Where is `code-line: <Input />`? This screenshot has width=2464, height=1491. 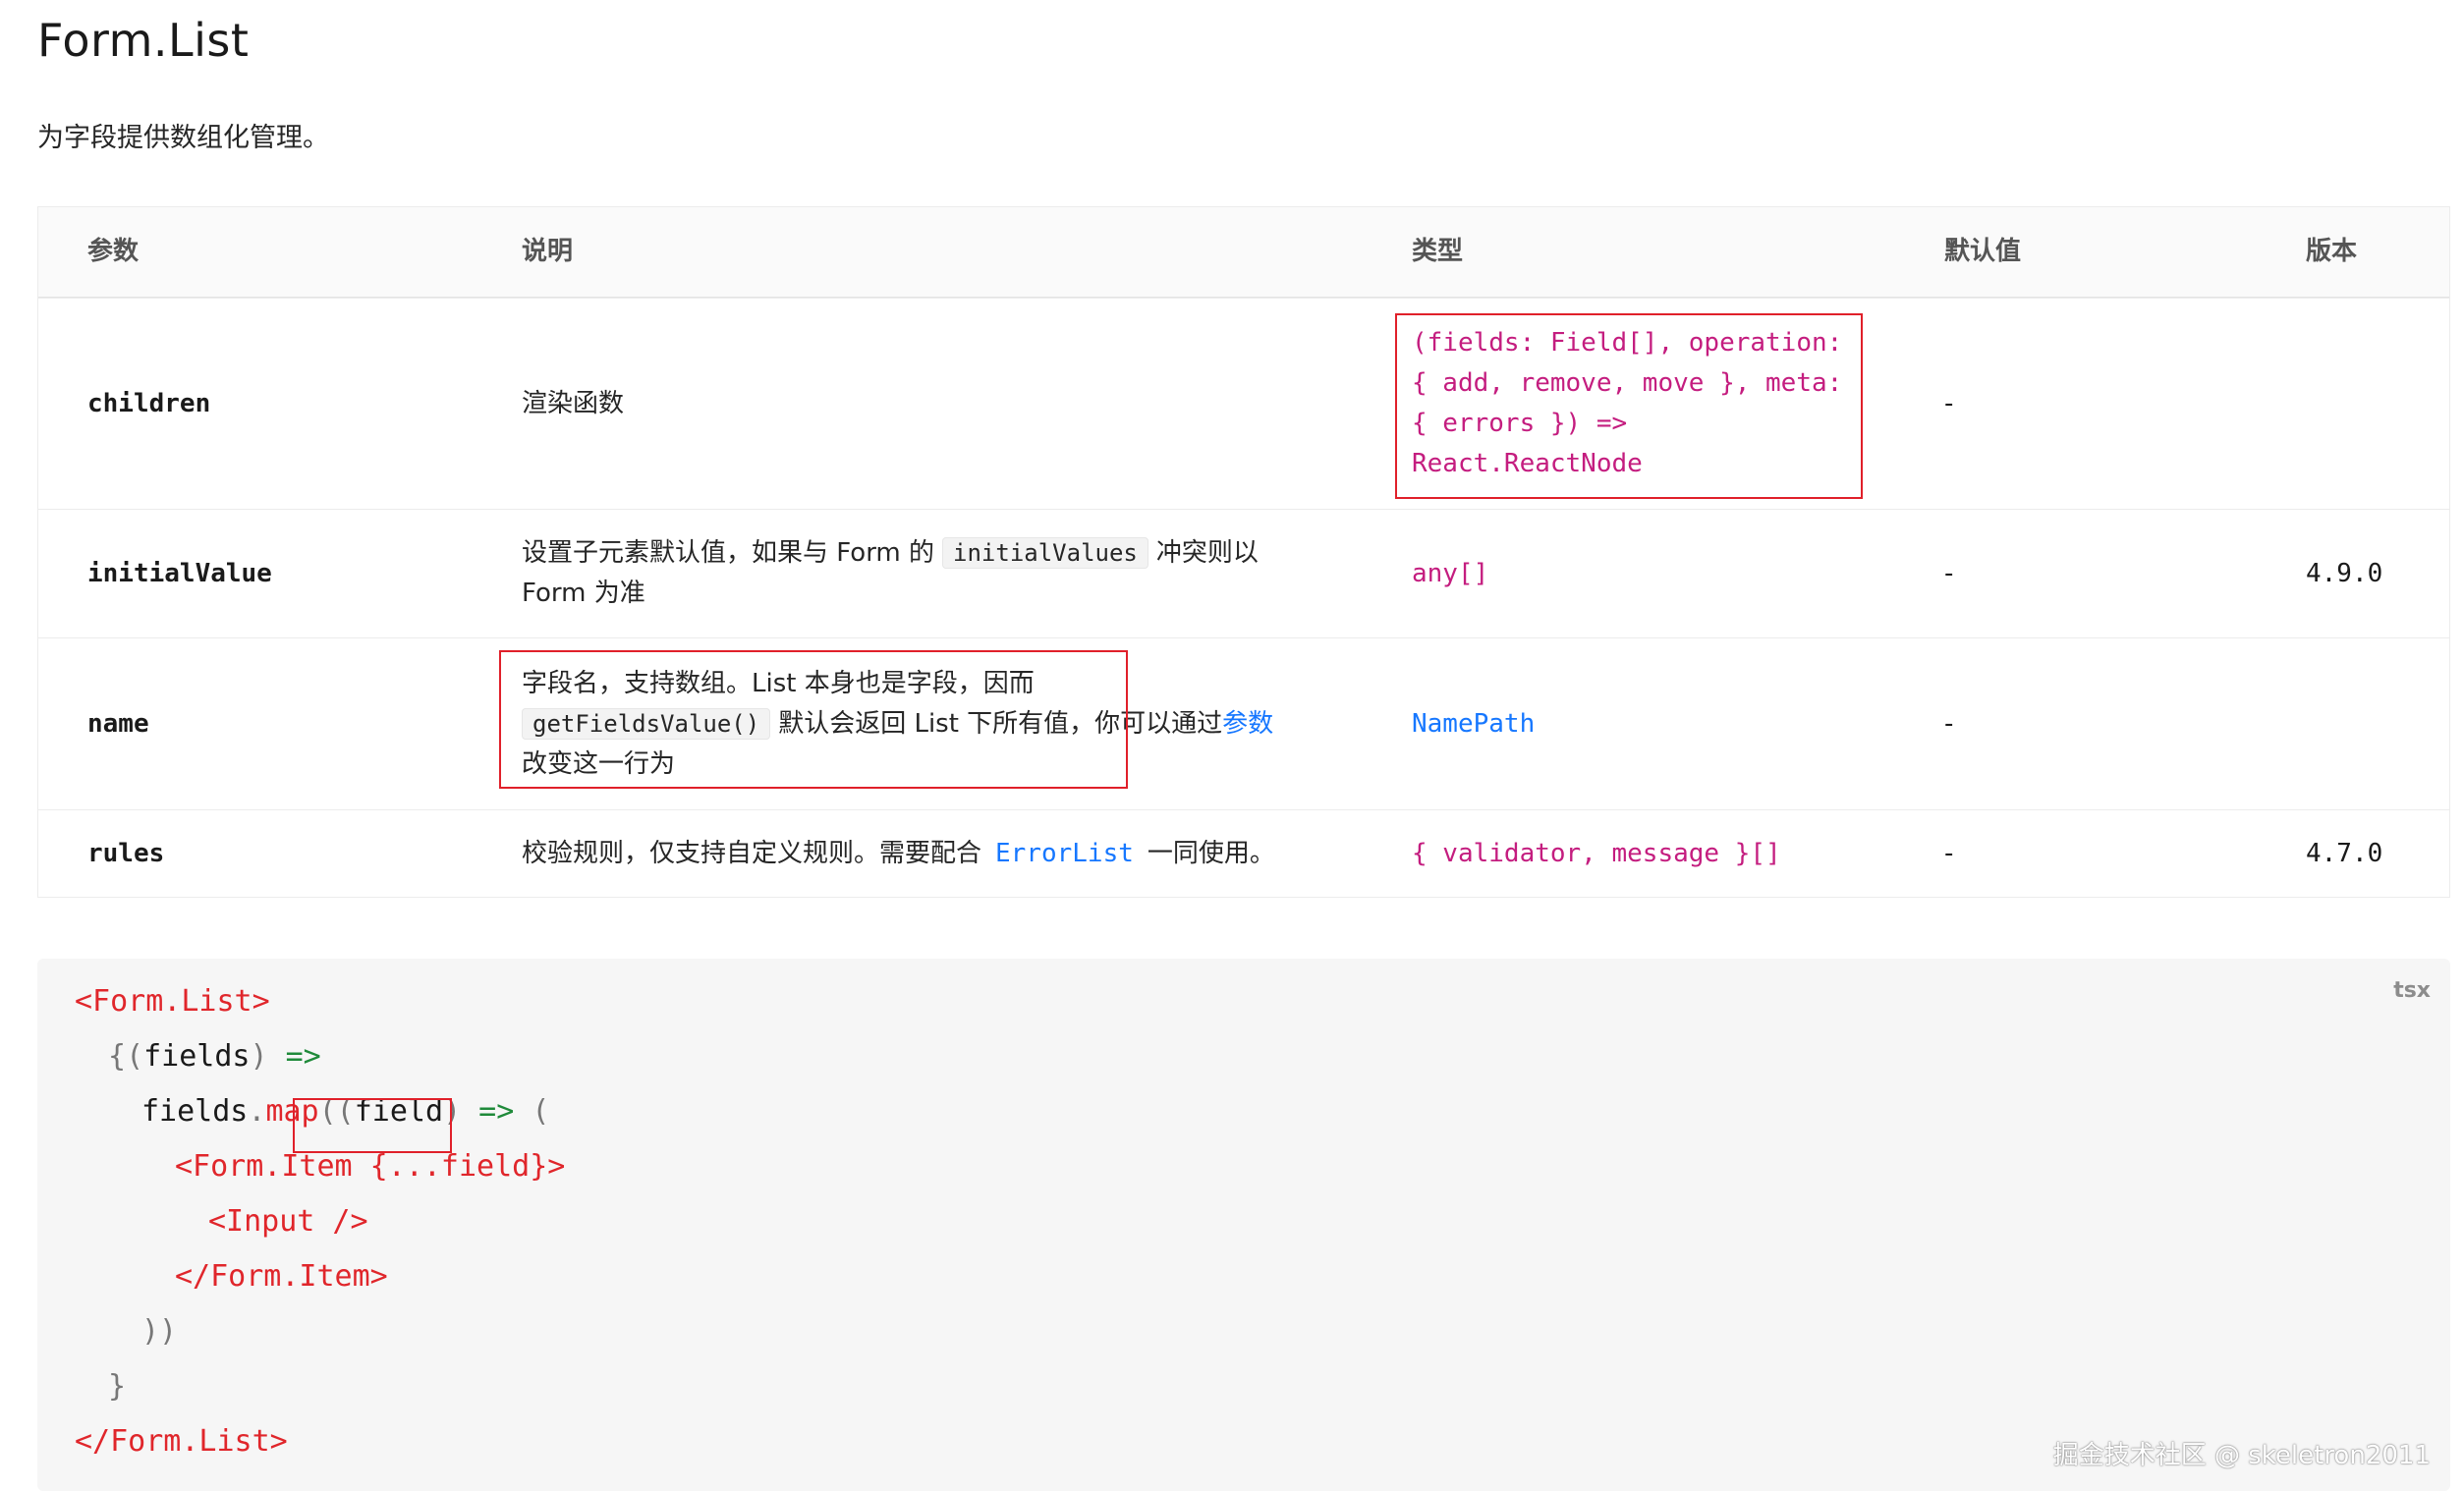
code-line: <Input /> is located at coordinates (288, 1221).